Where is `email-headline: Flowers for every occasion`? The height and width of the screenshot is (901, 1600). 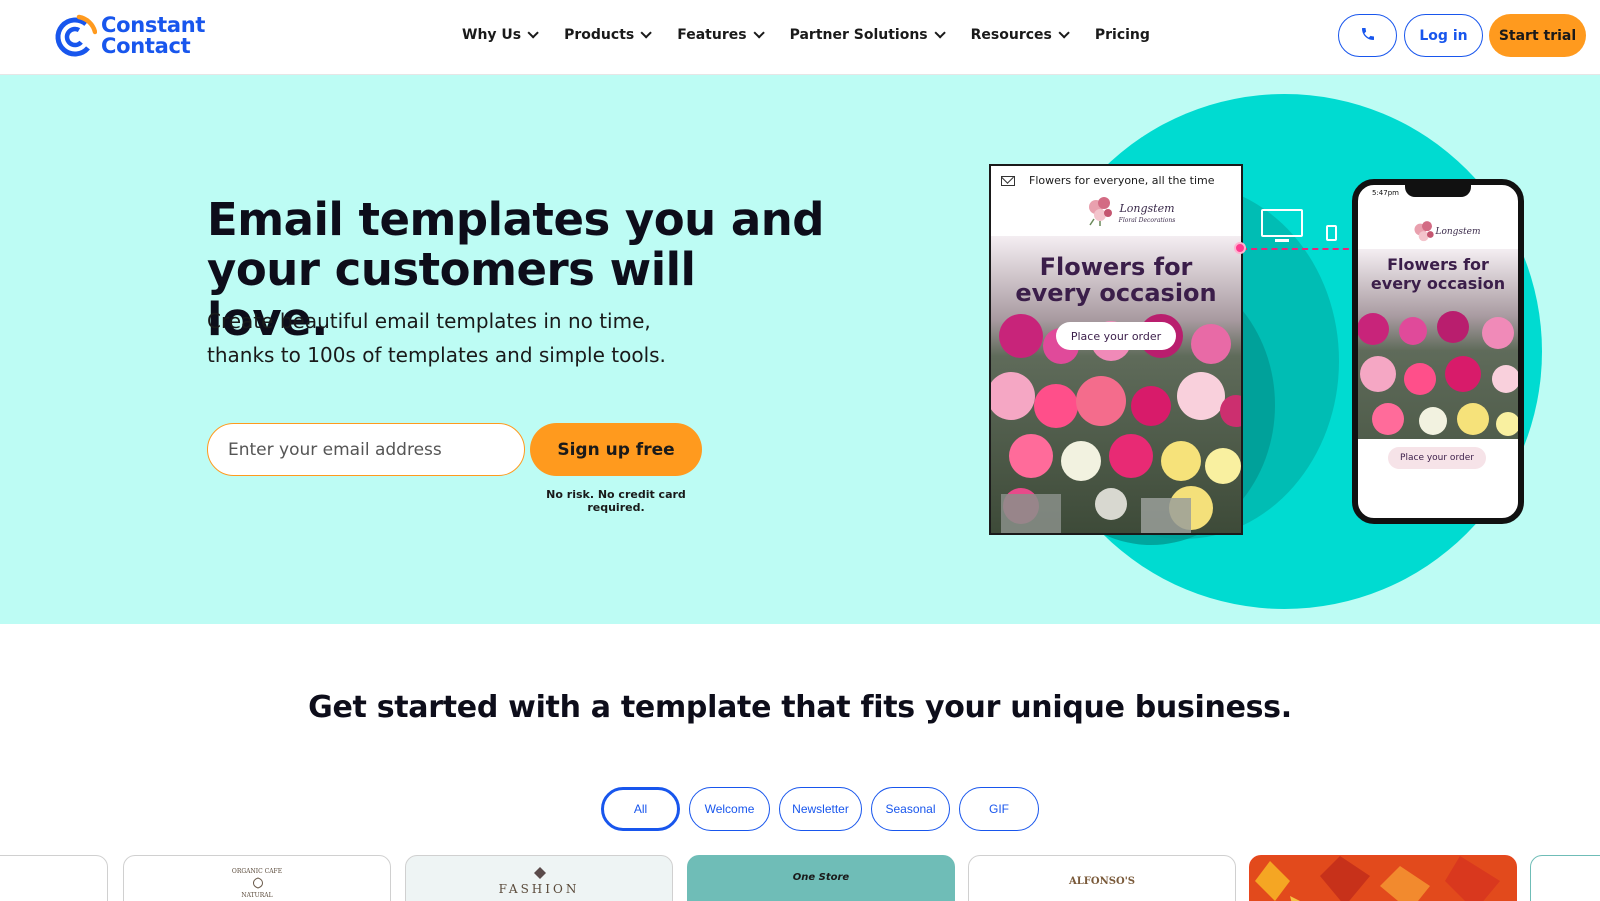
email-headline: Flowers for every occasion is located at coordinates (1116, 280).